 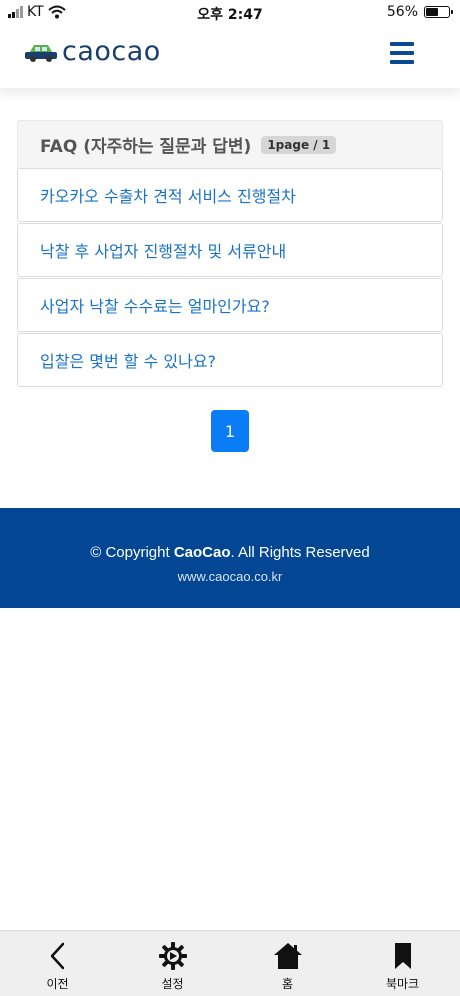 What do you see at coordinates (419, 12) in the screenshot?
I see `status-right: 56%` at bounding box center [419, 12].